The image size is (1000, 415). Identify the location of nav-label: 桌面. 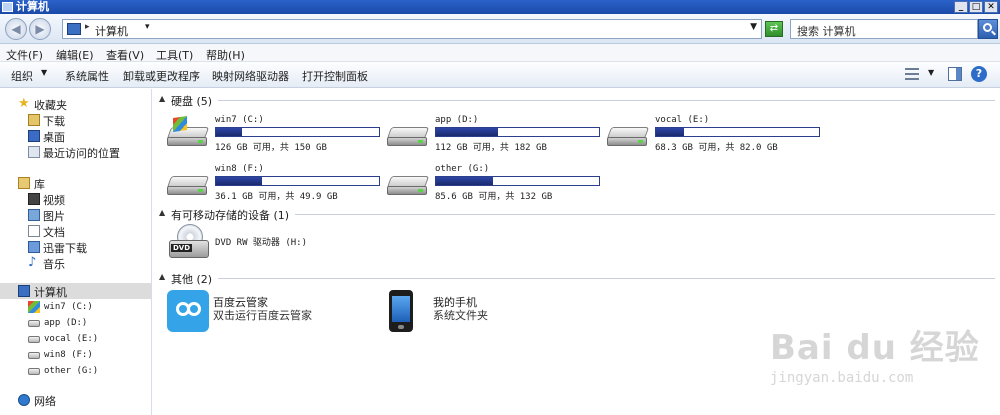
(54, 137).